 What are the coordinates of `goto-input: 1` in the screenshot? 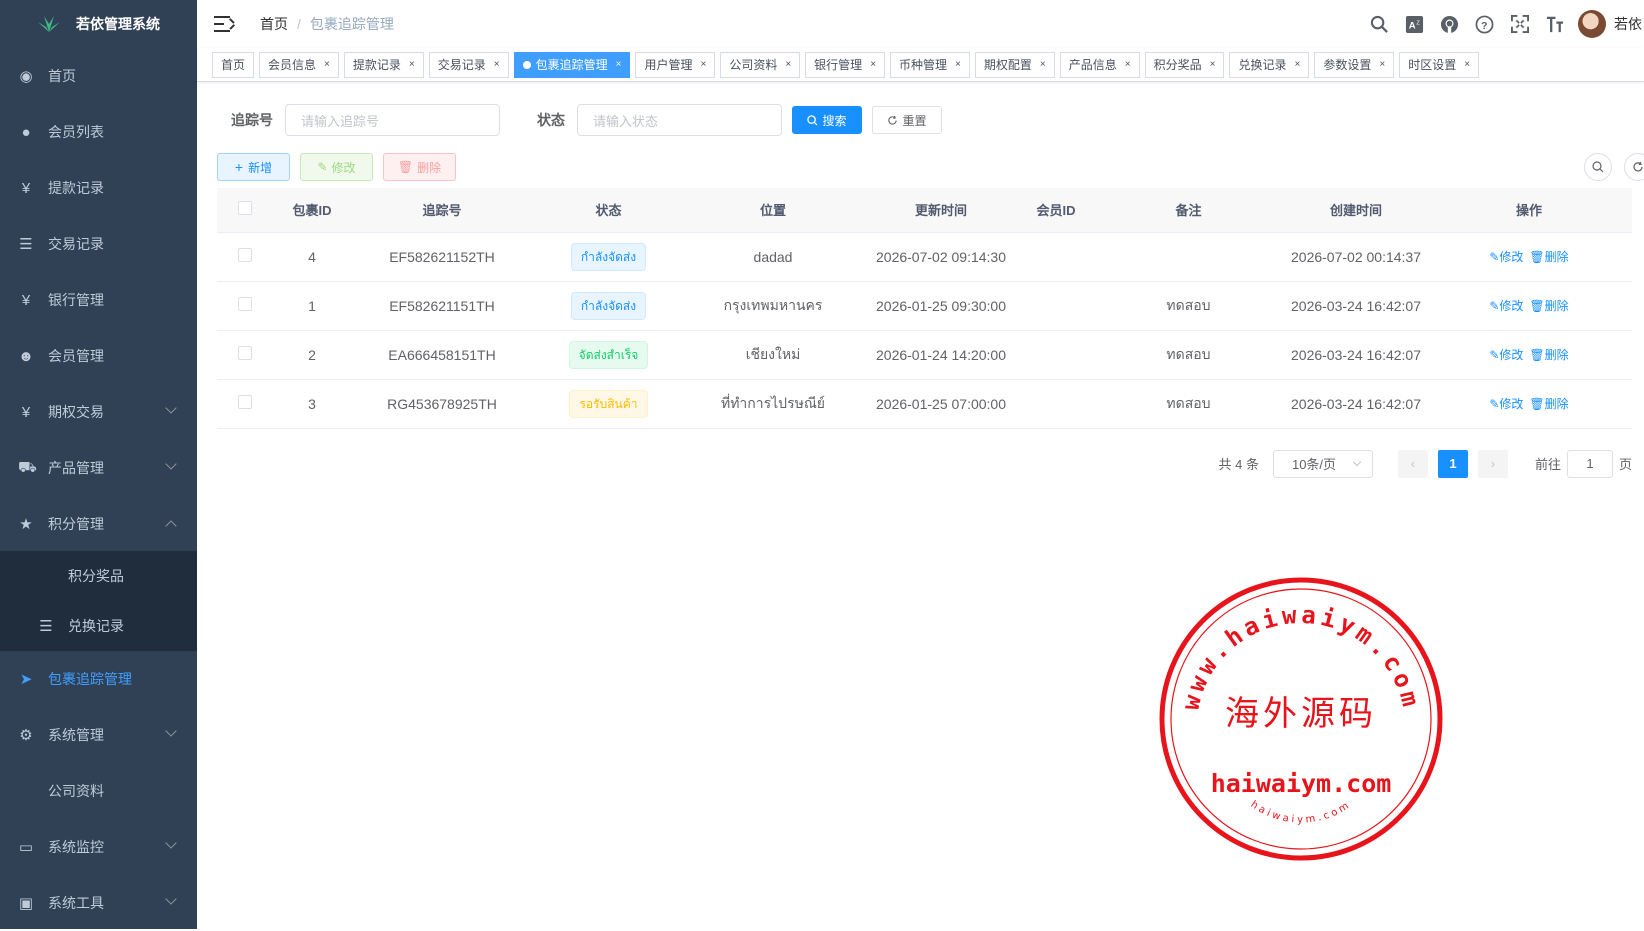 It's located at (1589, 463).